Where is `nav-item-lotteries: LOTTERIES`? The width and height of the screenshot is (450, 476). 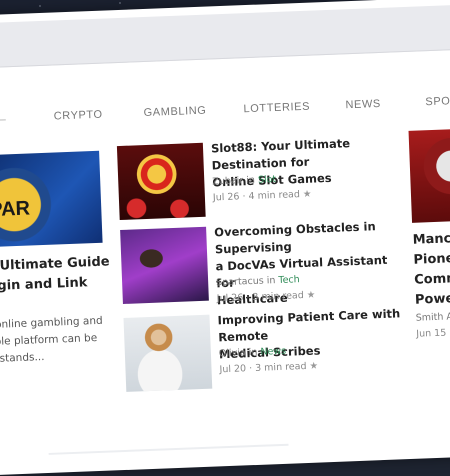
nav-item-lotteries: LOTTERIES is located at coordinates (276, 108).